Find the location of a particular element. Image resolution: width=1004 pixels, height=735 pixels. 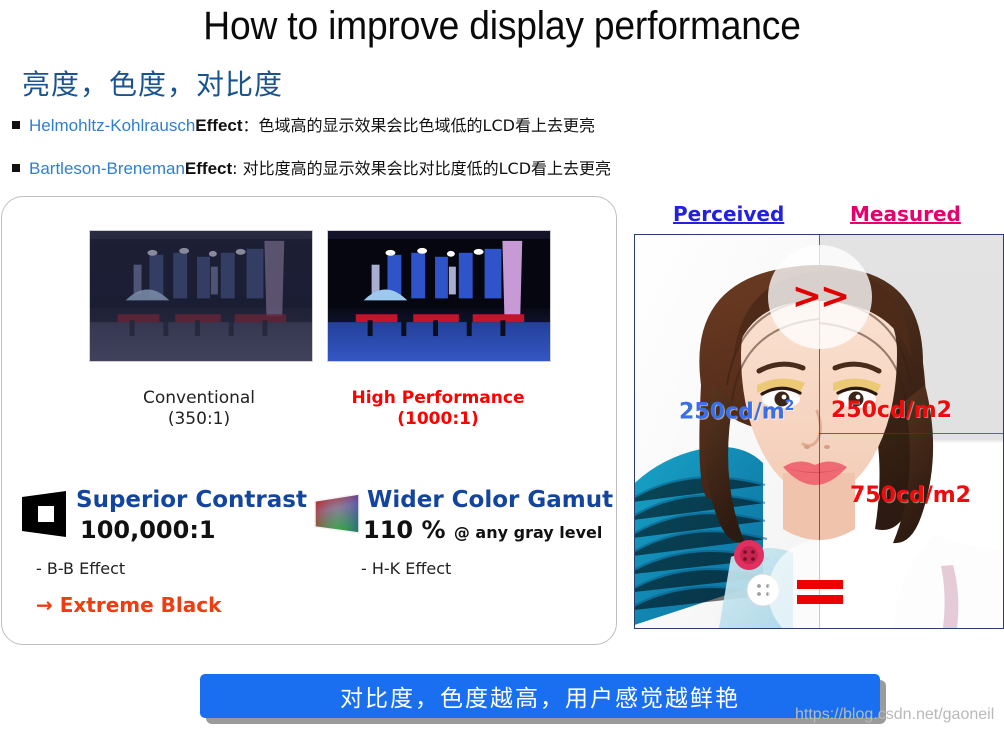

night-scene-dim-illustration is located at coordinates (201, 296).